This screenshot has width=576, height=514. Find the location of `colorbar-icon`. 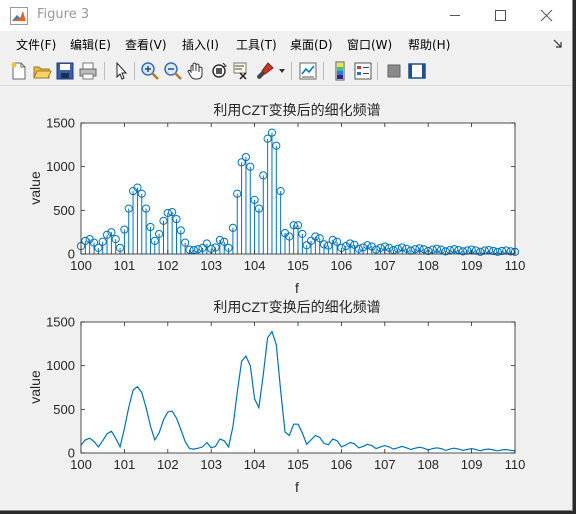

colorbar-icon is located at coordinates (340, 71).